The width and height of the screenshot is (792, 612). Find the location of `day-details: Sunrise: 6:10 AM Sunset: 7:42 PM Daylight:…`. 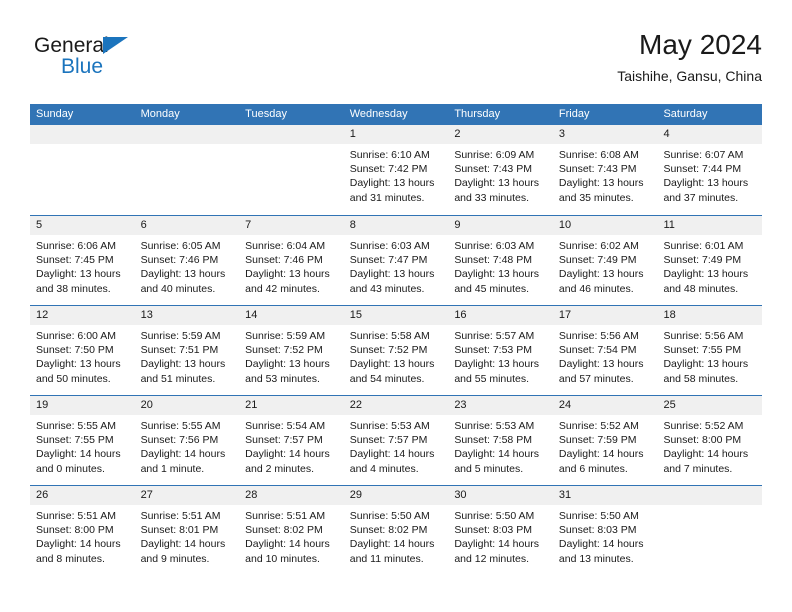

day-details: Sunrise: 6:10 AM Sunset: 7:42 PM Daylight:… is located at coordinates (396, 174).